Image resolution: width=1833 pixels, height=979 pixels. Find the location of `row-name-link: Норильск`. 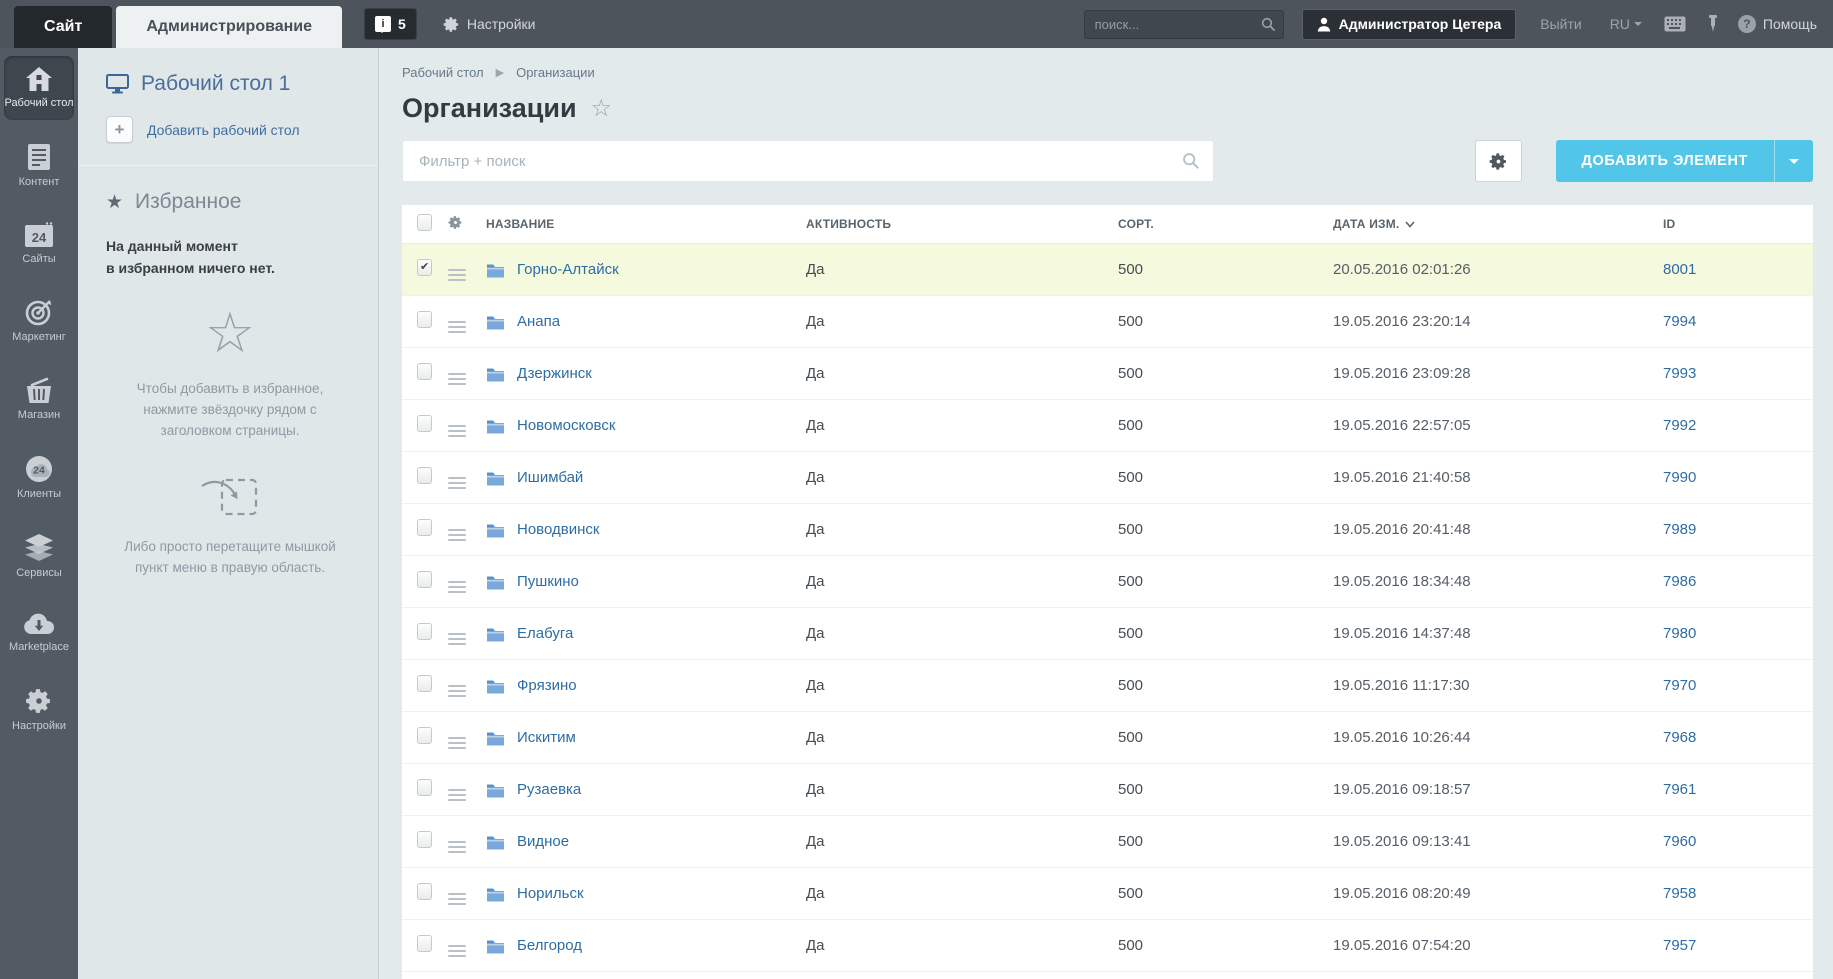

row-name-link: Норильск is located at coordinates (550, 893).